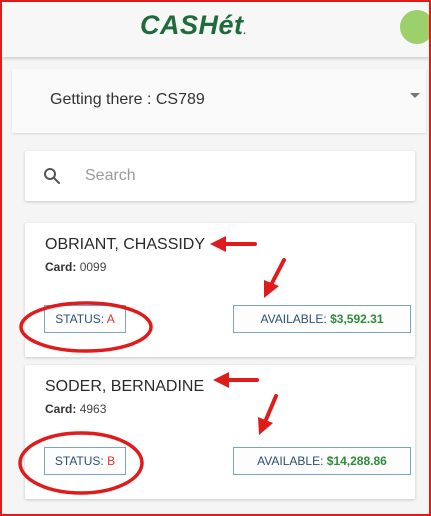 The height and width of the screenshot is (516, 431). I want to click on available-value: $3,592.31, so click(357, 319).